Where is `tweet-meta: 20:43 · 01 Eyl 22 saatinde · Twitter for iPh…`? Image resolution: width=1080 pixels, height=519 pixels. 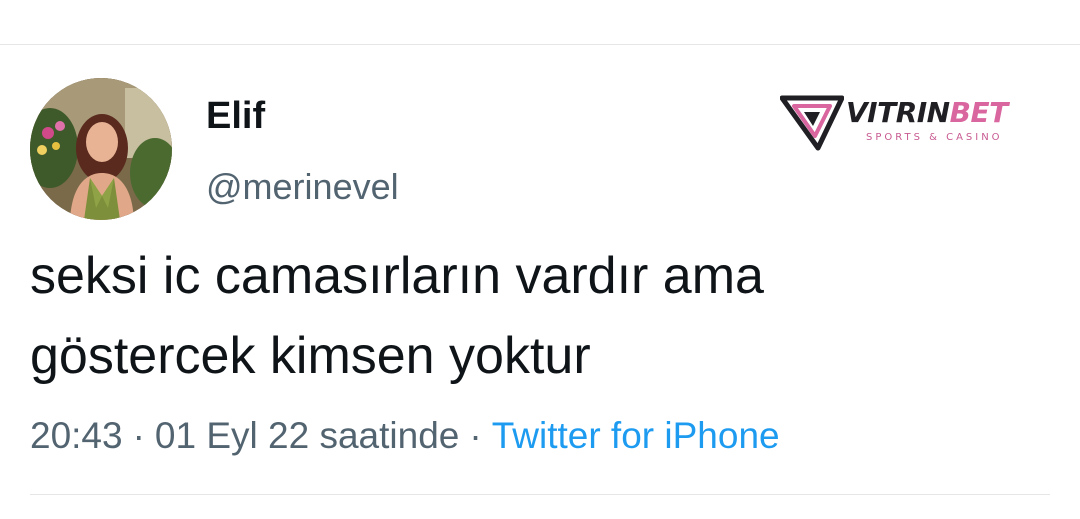 tweet-meta: 20:43 · 01 Eyl 22 saatinde · Twitter for iPh… is located at coordinates (405, 436).